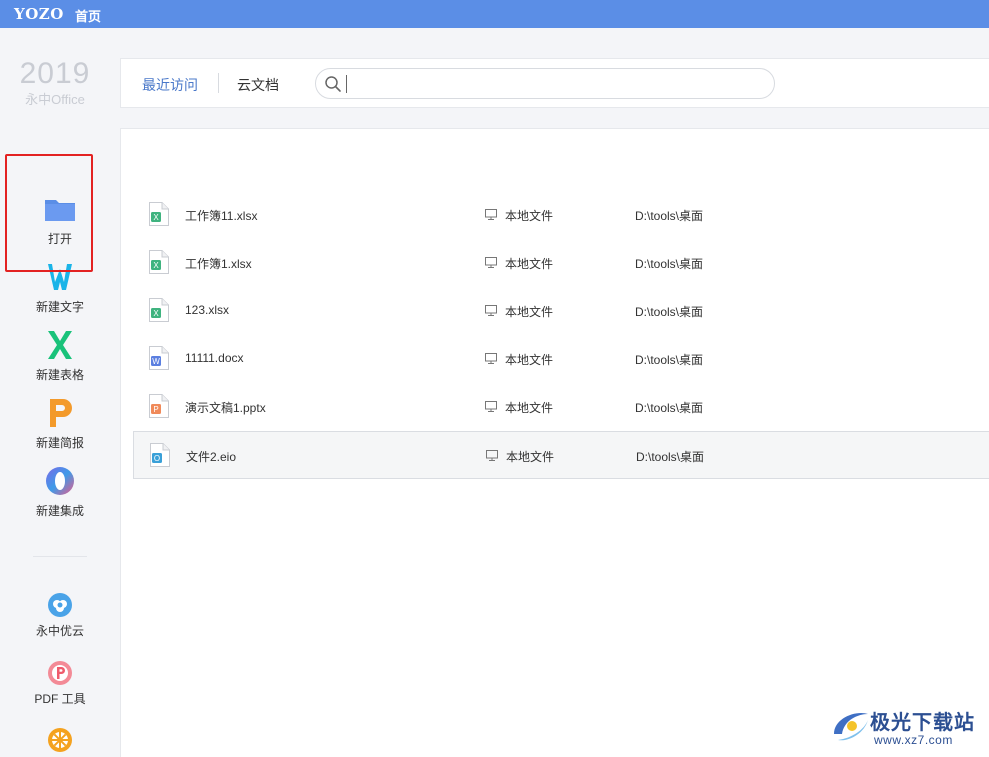 The width and height of the screenshot is (989, 757). What do you see at coordinates (61, 413) in the screenshot?
I see `presentation-p-icon` at bounding box center [61, 413].